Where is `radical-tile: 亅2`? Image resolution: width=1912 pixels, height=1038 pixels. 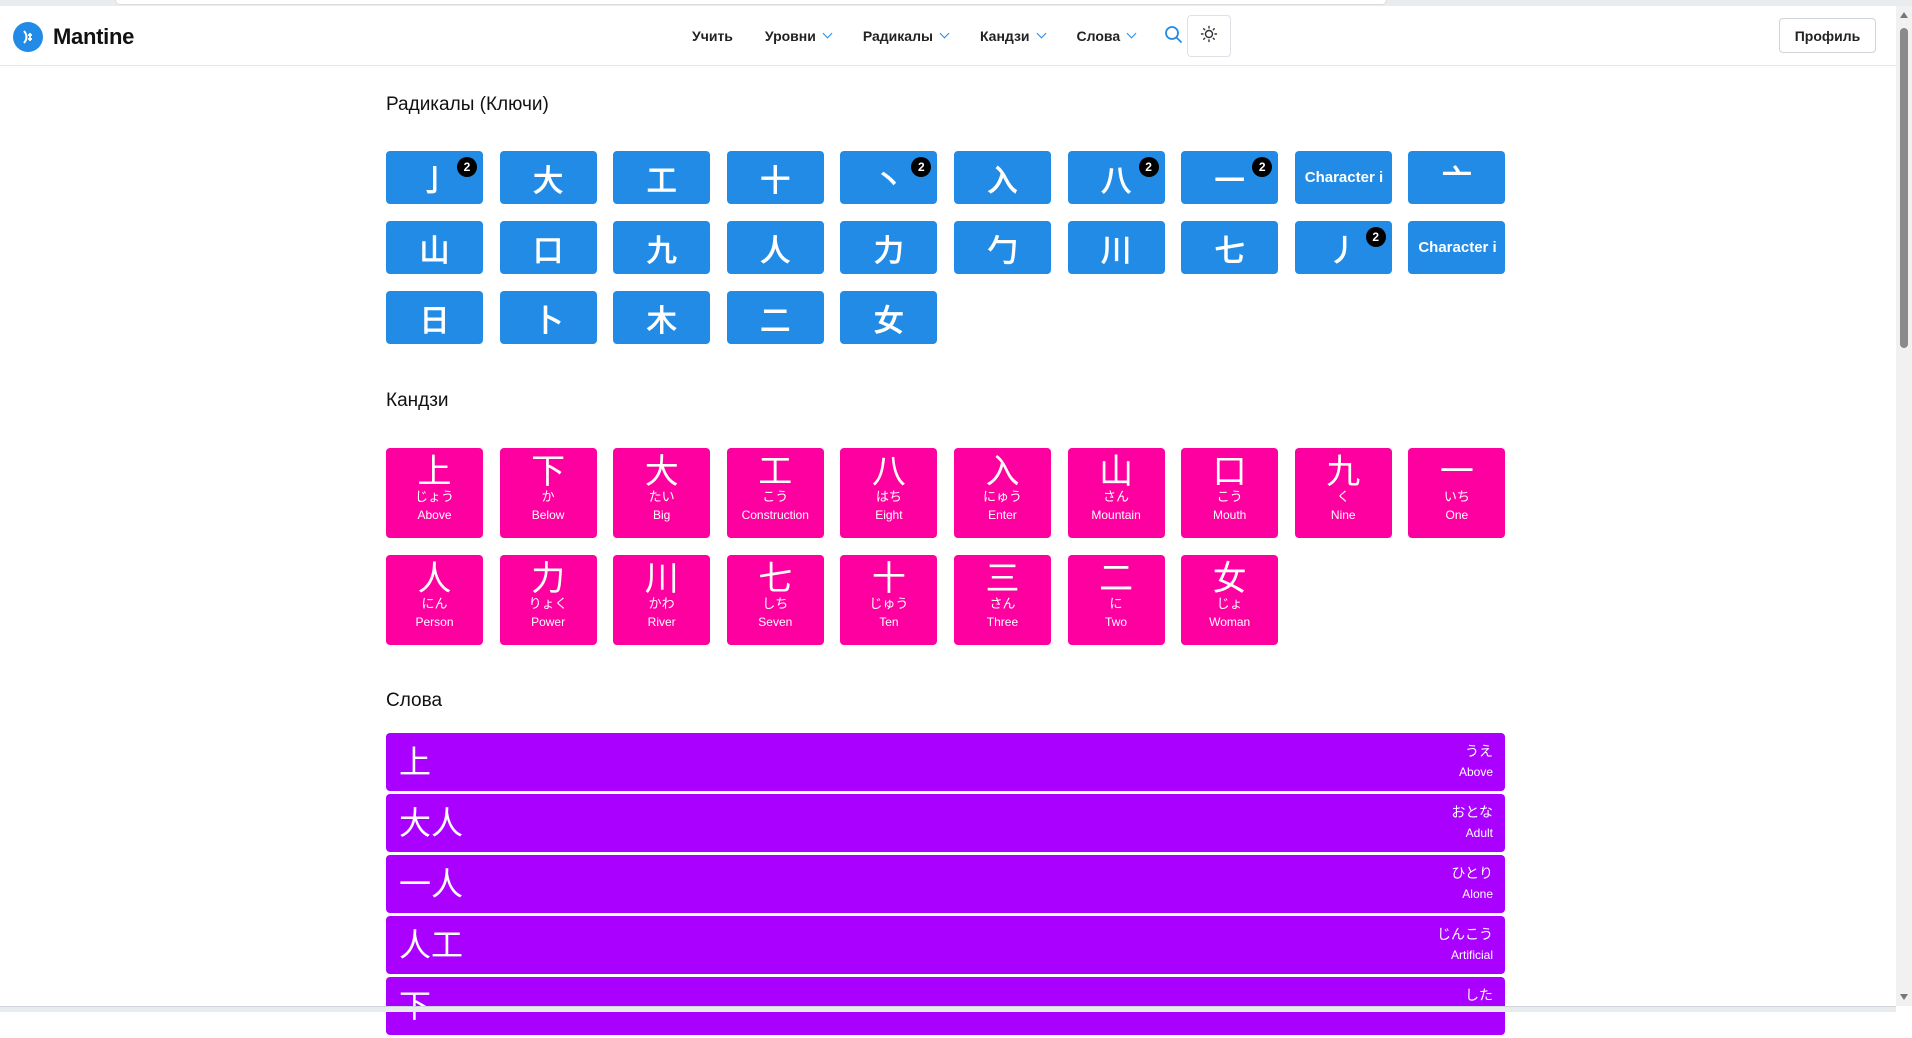 radical-tile: 亅2 is located at coordinates (434, 177).